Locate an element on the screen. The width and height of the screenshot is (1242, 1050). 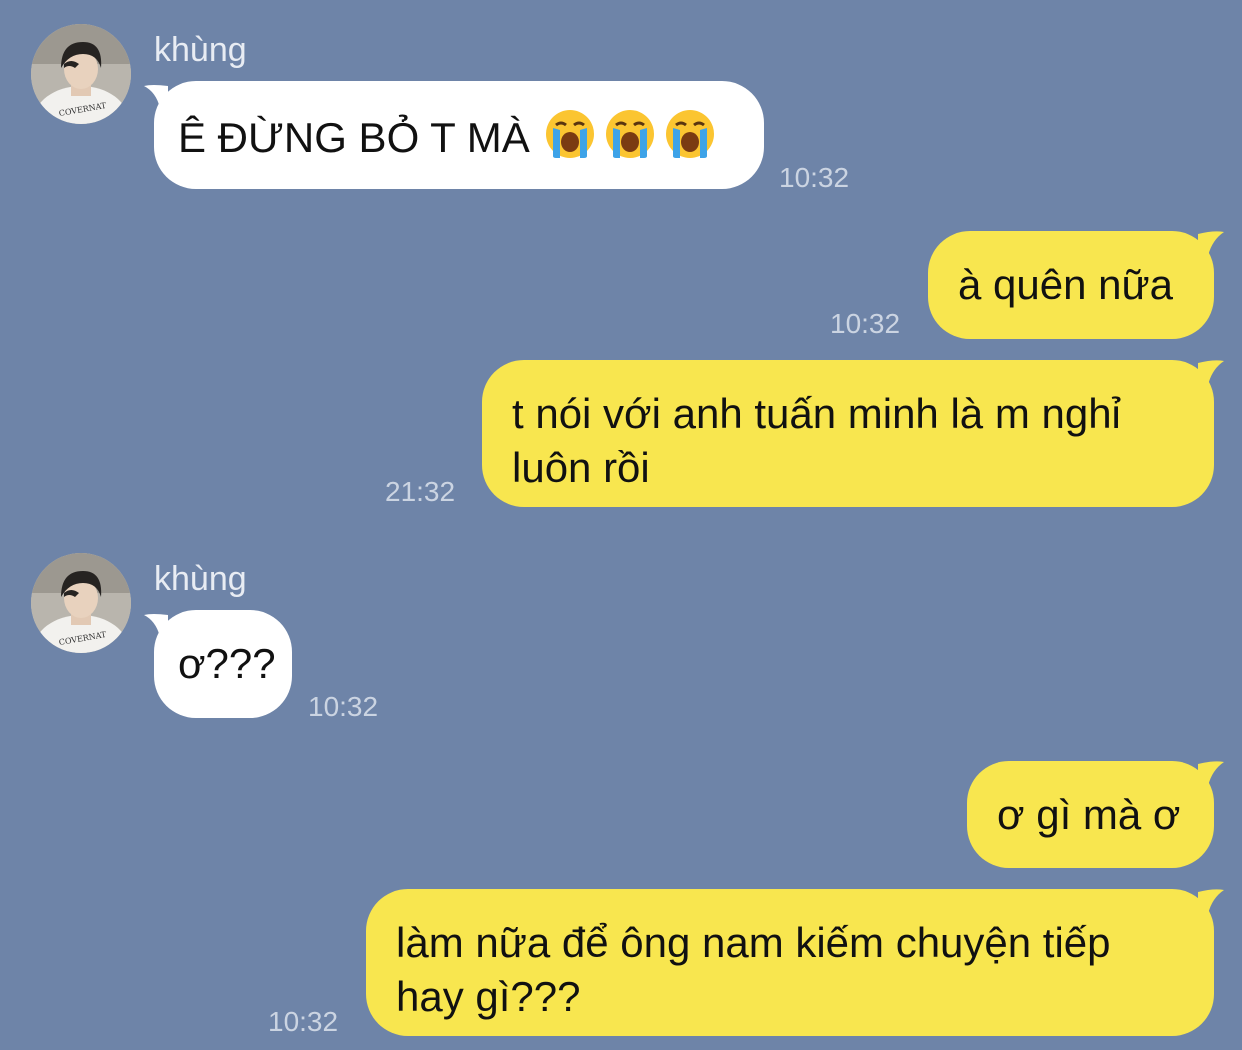
outgoing-message-bubble: à quên nữa is located at coordinates (1071, 285).